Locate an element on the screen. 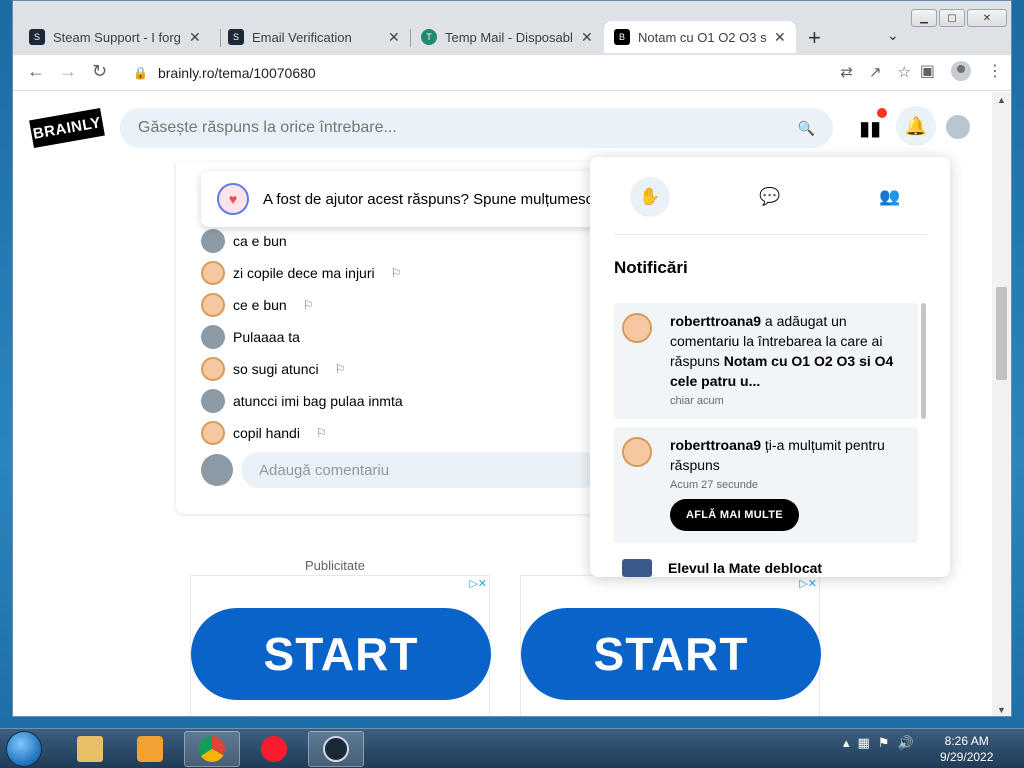 The image size is (1024, 768). add-comment-row: Adaugă comentariu is located at coordinates (401, 470).